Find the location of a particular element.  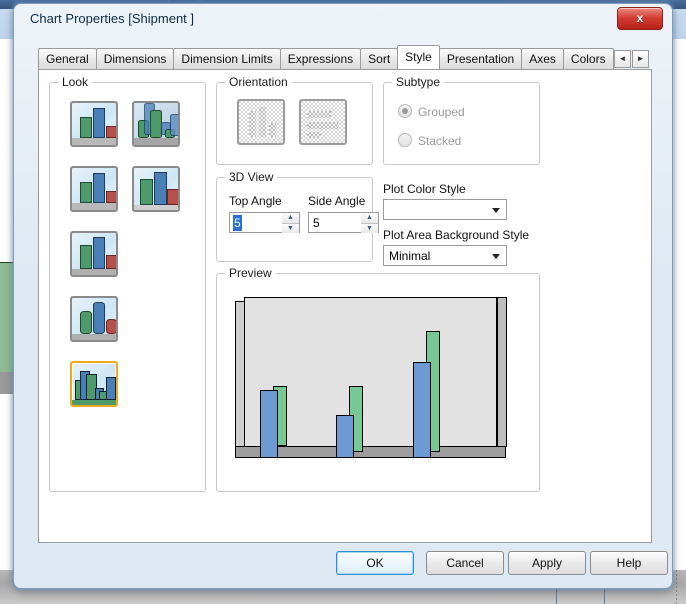

orientation-group-label: Orientation is located at coordinates (258, 82).